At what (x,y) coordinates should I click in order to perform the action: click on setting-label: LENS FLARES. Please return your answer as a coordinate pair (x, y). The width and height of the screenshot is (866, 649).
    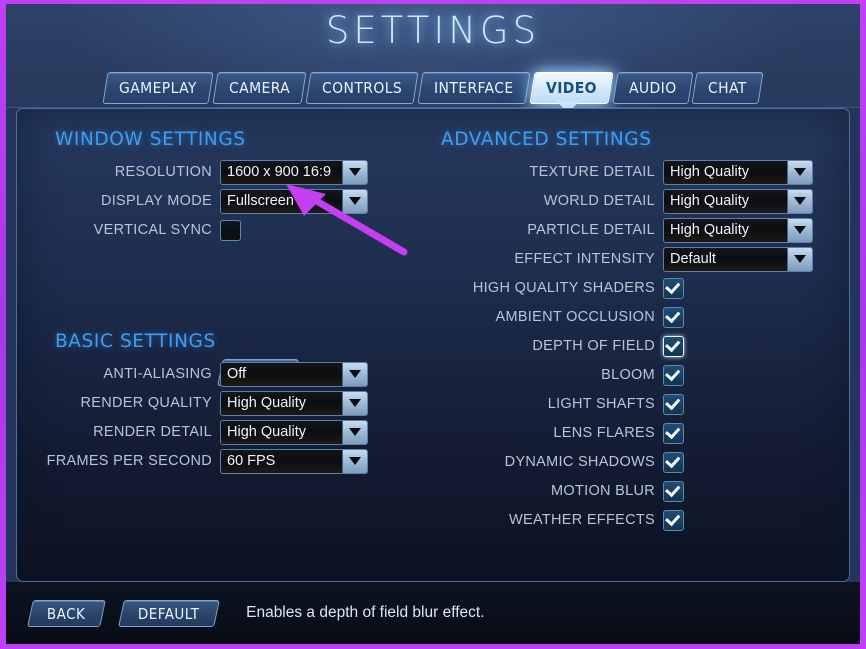
    Looking at the image, I should click on (604, 433).